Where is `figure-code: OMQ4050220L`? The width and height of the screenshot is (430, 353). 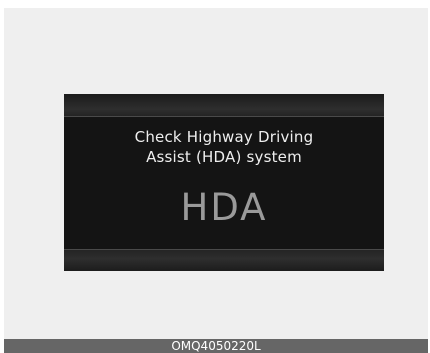
figure-code: OMQ4050220L is located at coordinates (216, 346).